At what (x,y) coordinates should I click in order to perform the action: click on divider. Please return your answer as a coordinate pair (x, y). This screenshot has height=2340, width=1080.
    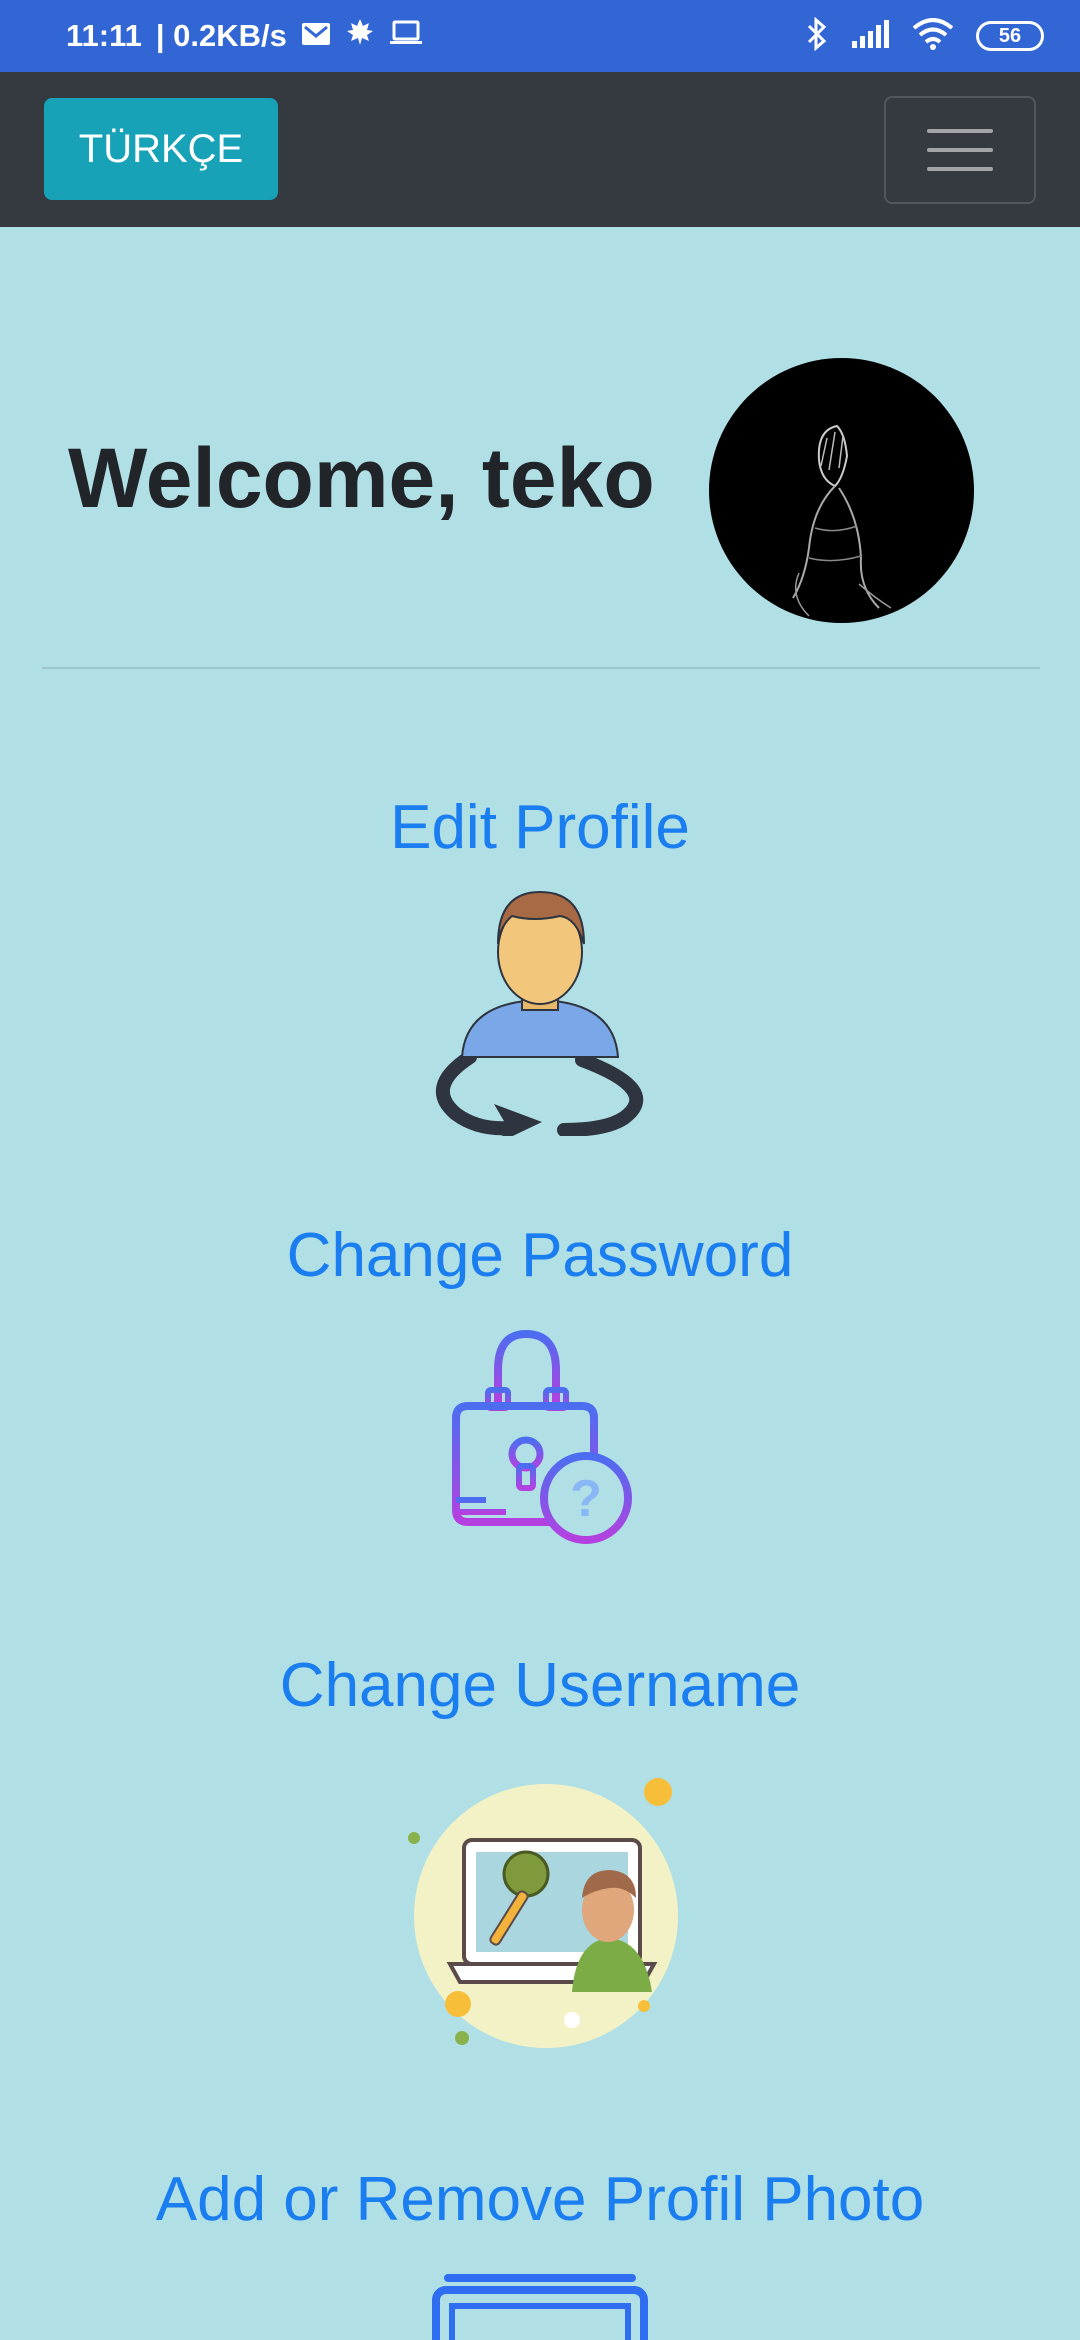
    Looking at the image, I should click on (541, 668).